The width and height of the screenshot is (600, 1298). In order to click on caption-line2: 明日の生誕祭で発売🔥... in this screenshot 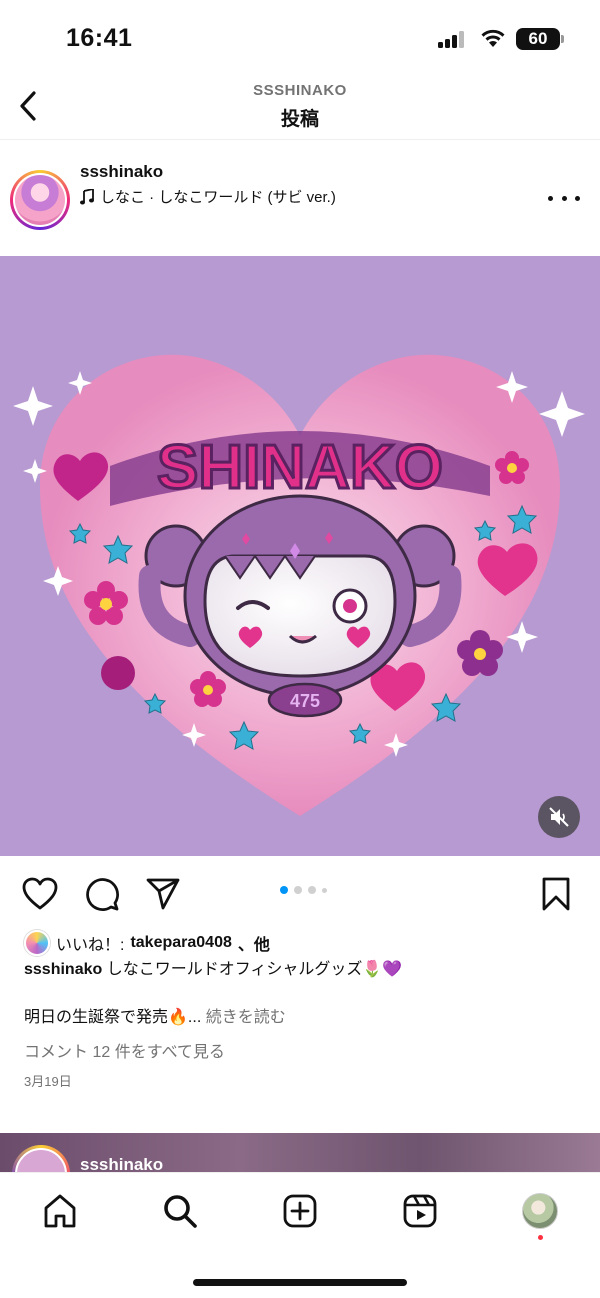, I will do `click(113, 1017)`.